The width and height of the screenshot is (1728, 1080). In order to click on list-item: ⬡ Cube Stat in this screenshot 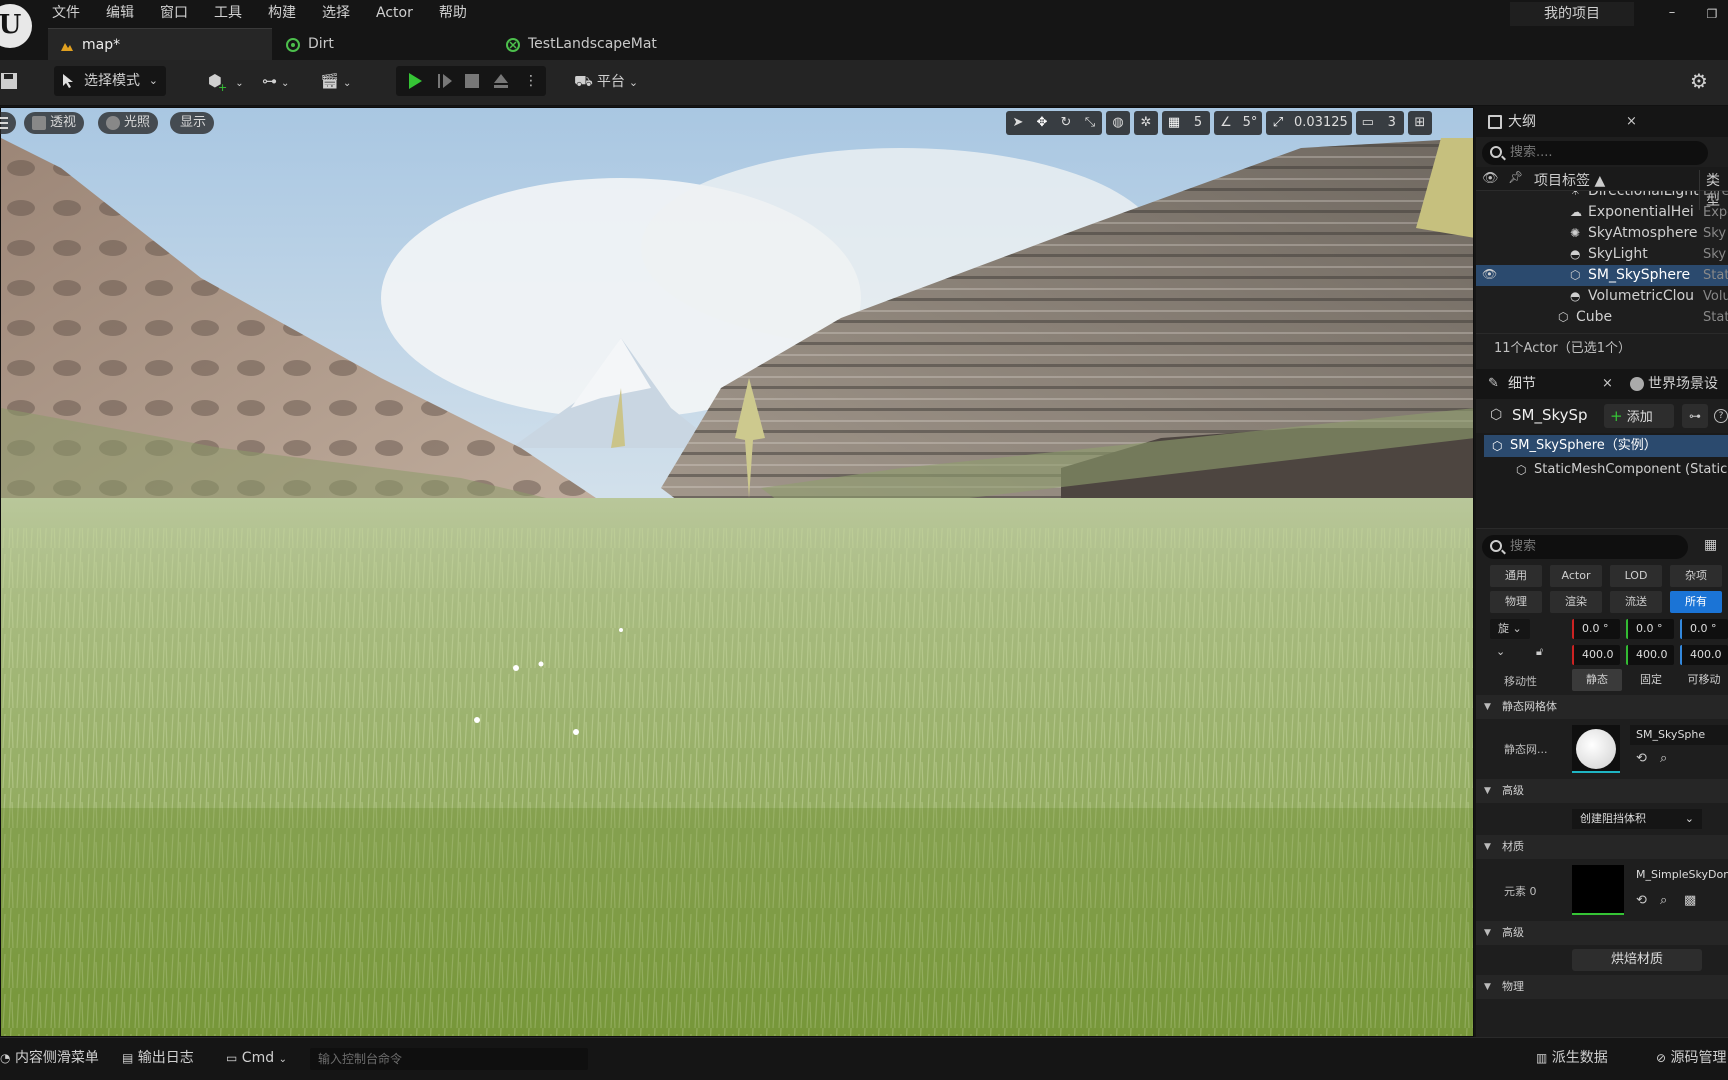, I will do `click(1602, 317)`.